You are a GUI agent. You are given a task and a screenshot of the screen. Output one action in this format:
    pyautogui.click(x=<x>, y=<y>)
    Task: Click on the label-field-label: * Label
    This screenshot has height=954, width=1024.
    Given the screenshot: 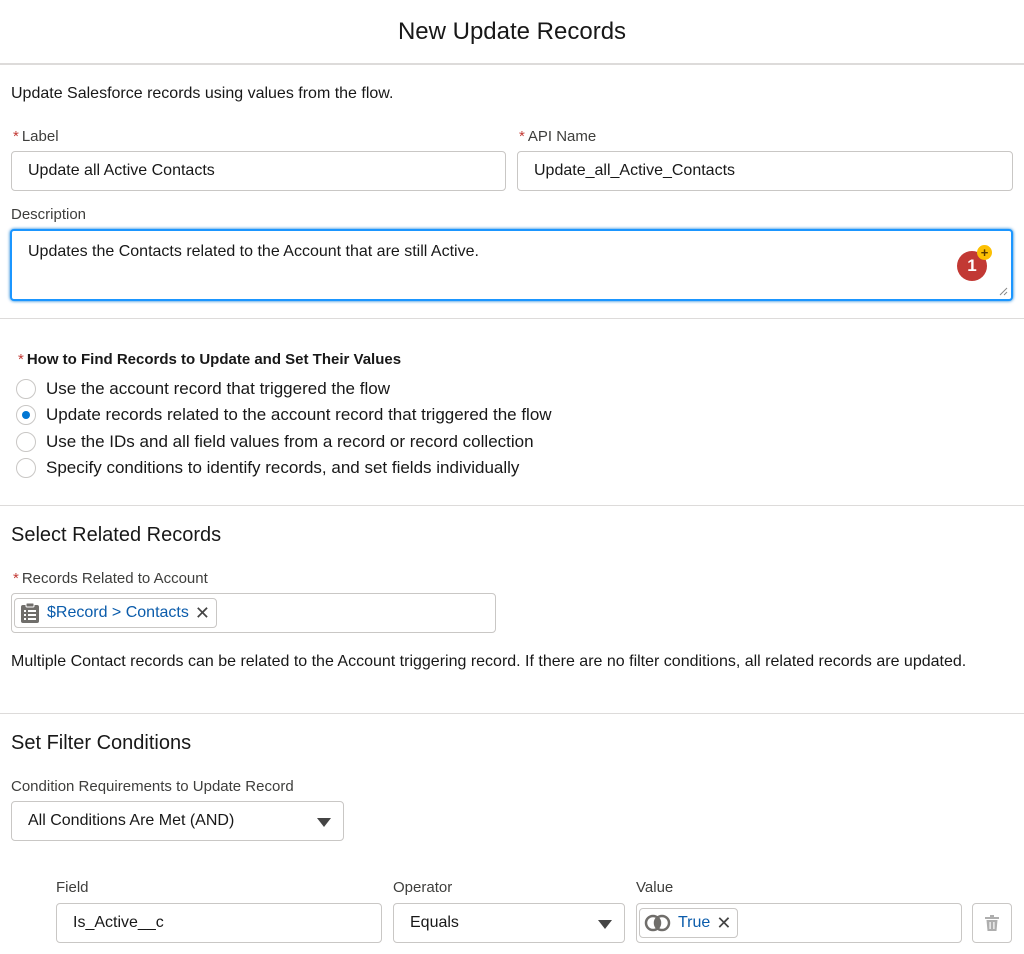 What is the action you would take?
    pyautogui.click(x=36, y=136)
    